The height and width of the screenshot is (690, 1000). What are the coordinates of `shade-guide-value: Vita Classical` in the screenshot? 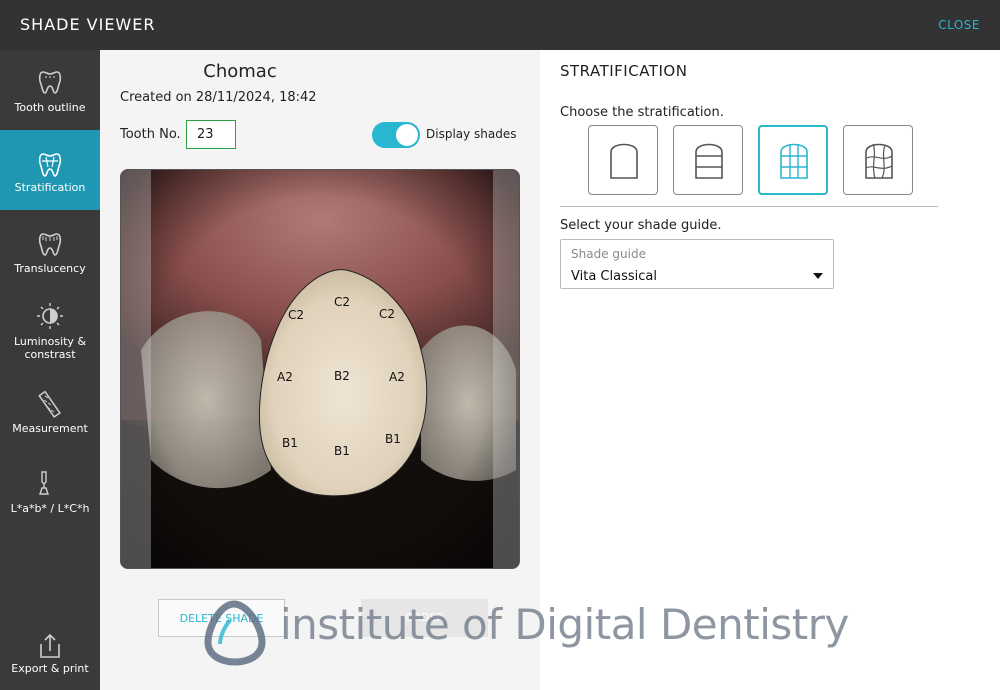 It's located at (614, 276).